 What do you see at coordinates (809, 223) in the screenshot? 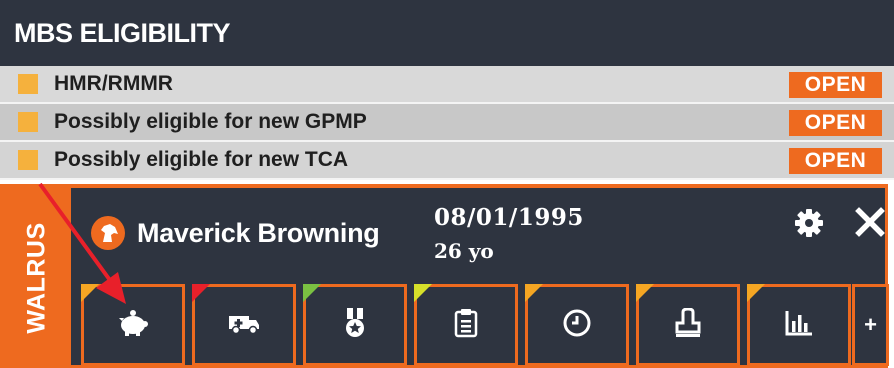
I see `gear-icon` at bounding box center [809, 223].